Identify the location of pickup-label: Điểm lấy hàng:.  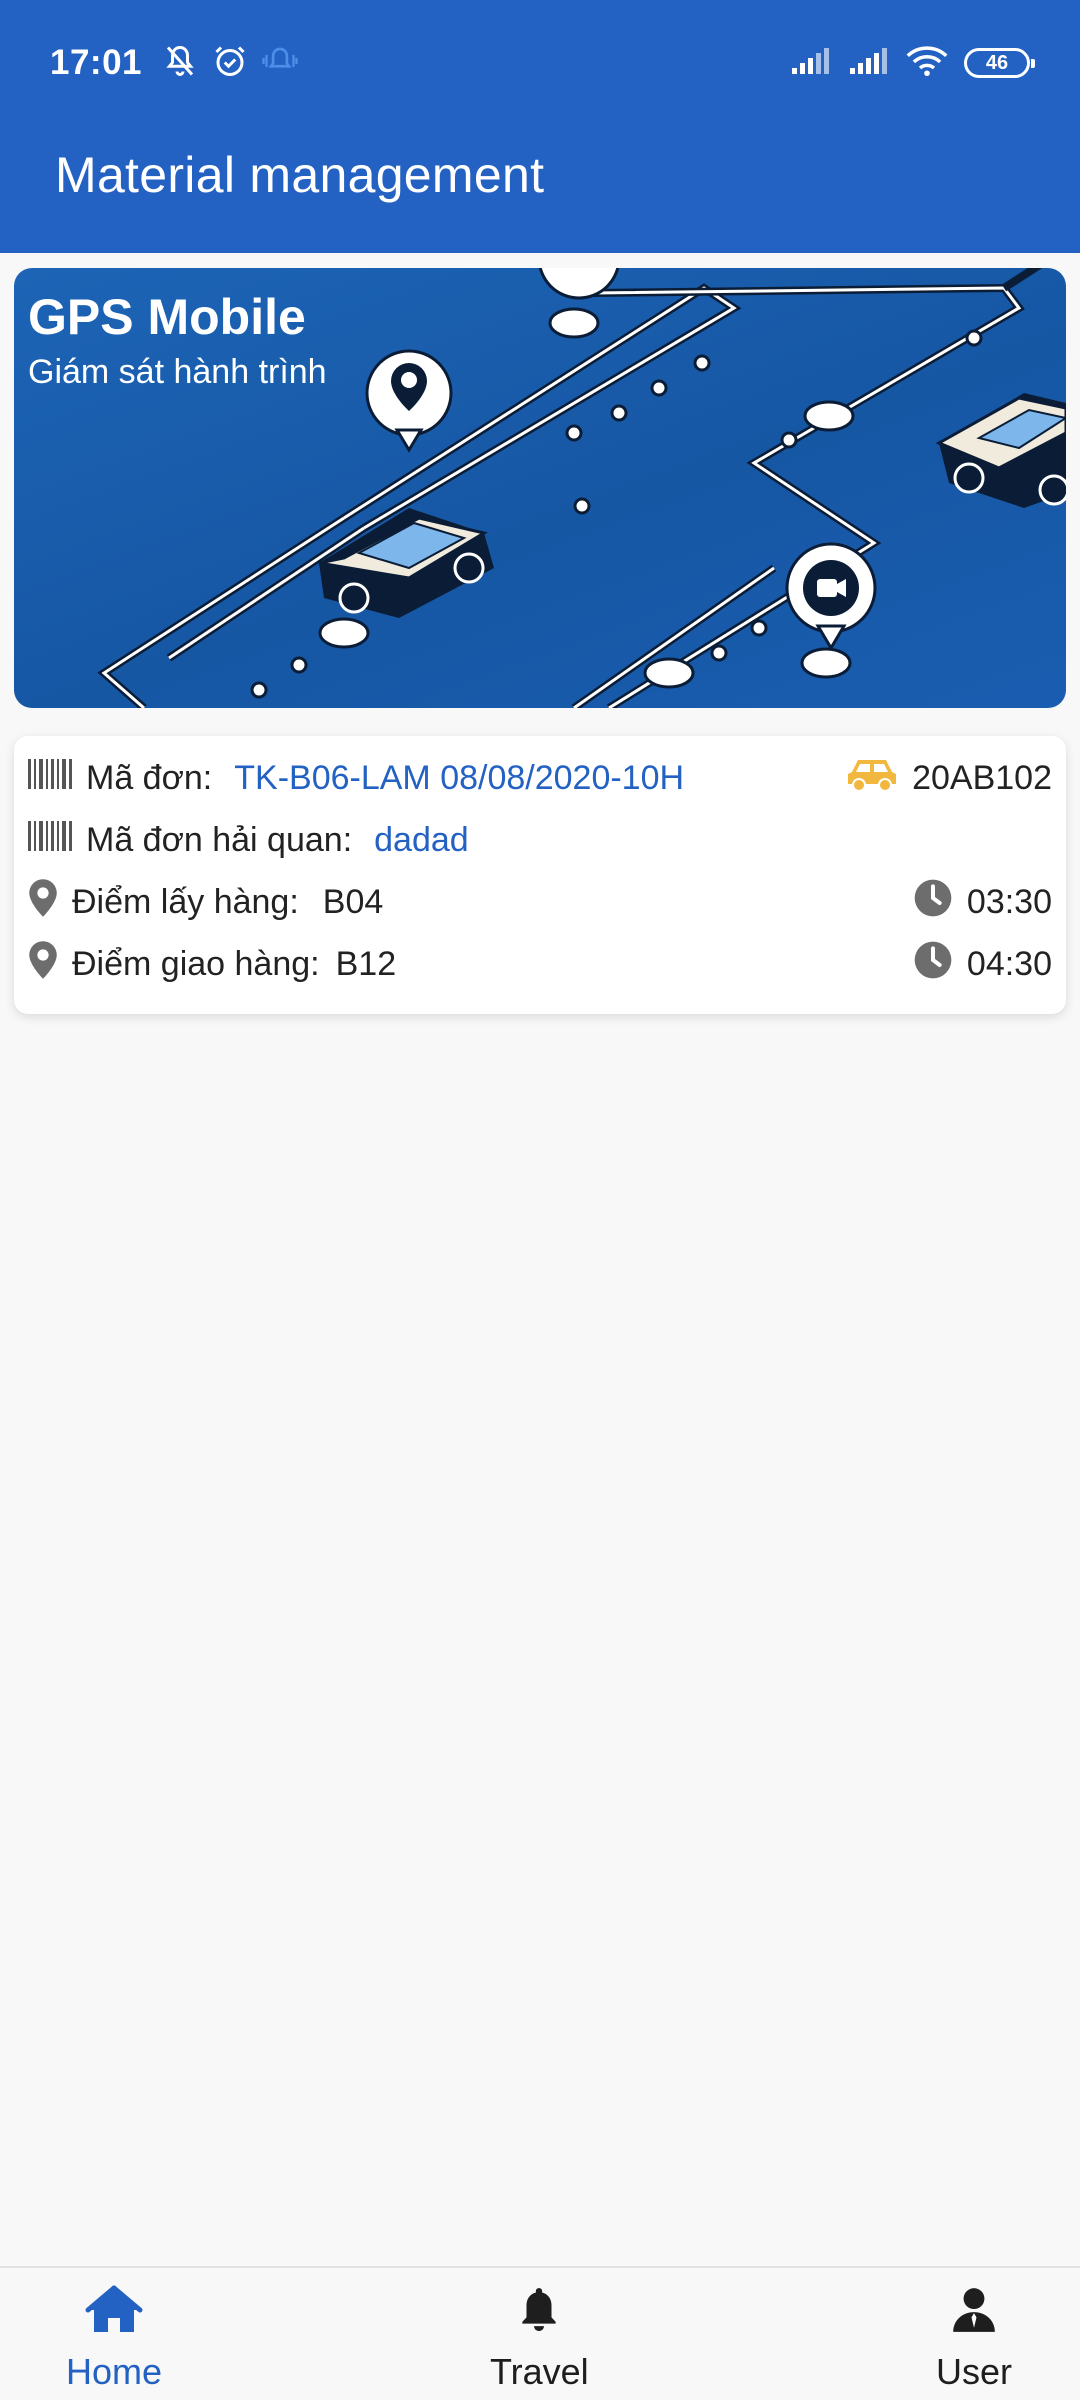
(185, 901).